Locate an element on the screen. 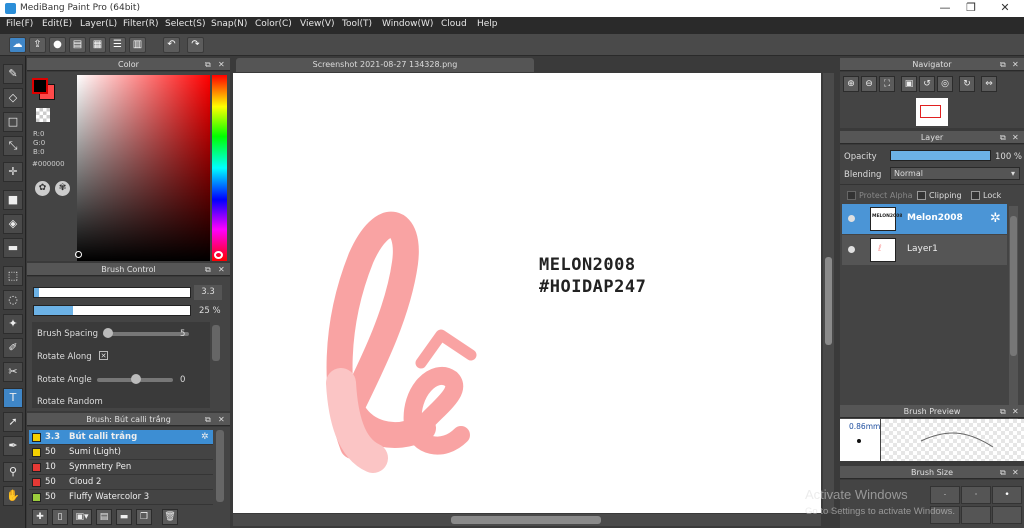 This screenshot has height=528, width=1024. brush-spacing-slider is located at coordinates (146, 334).